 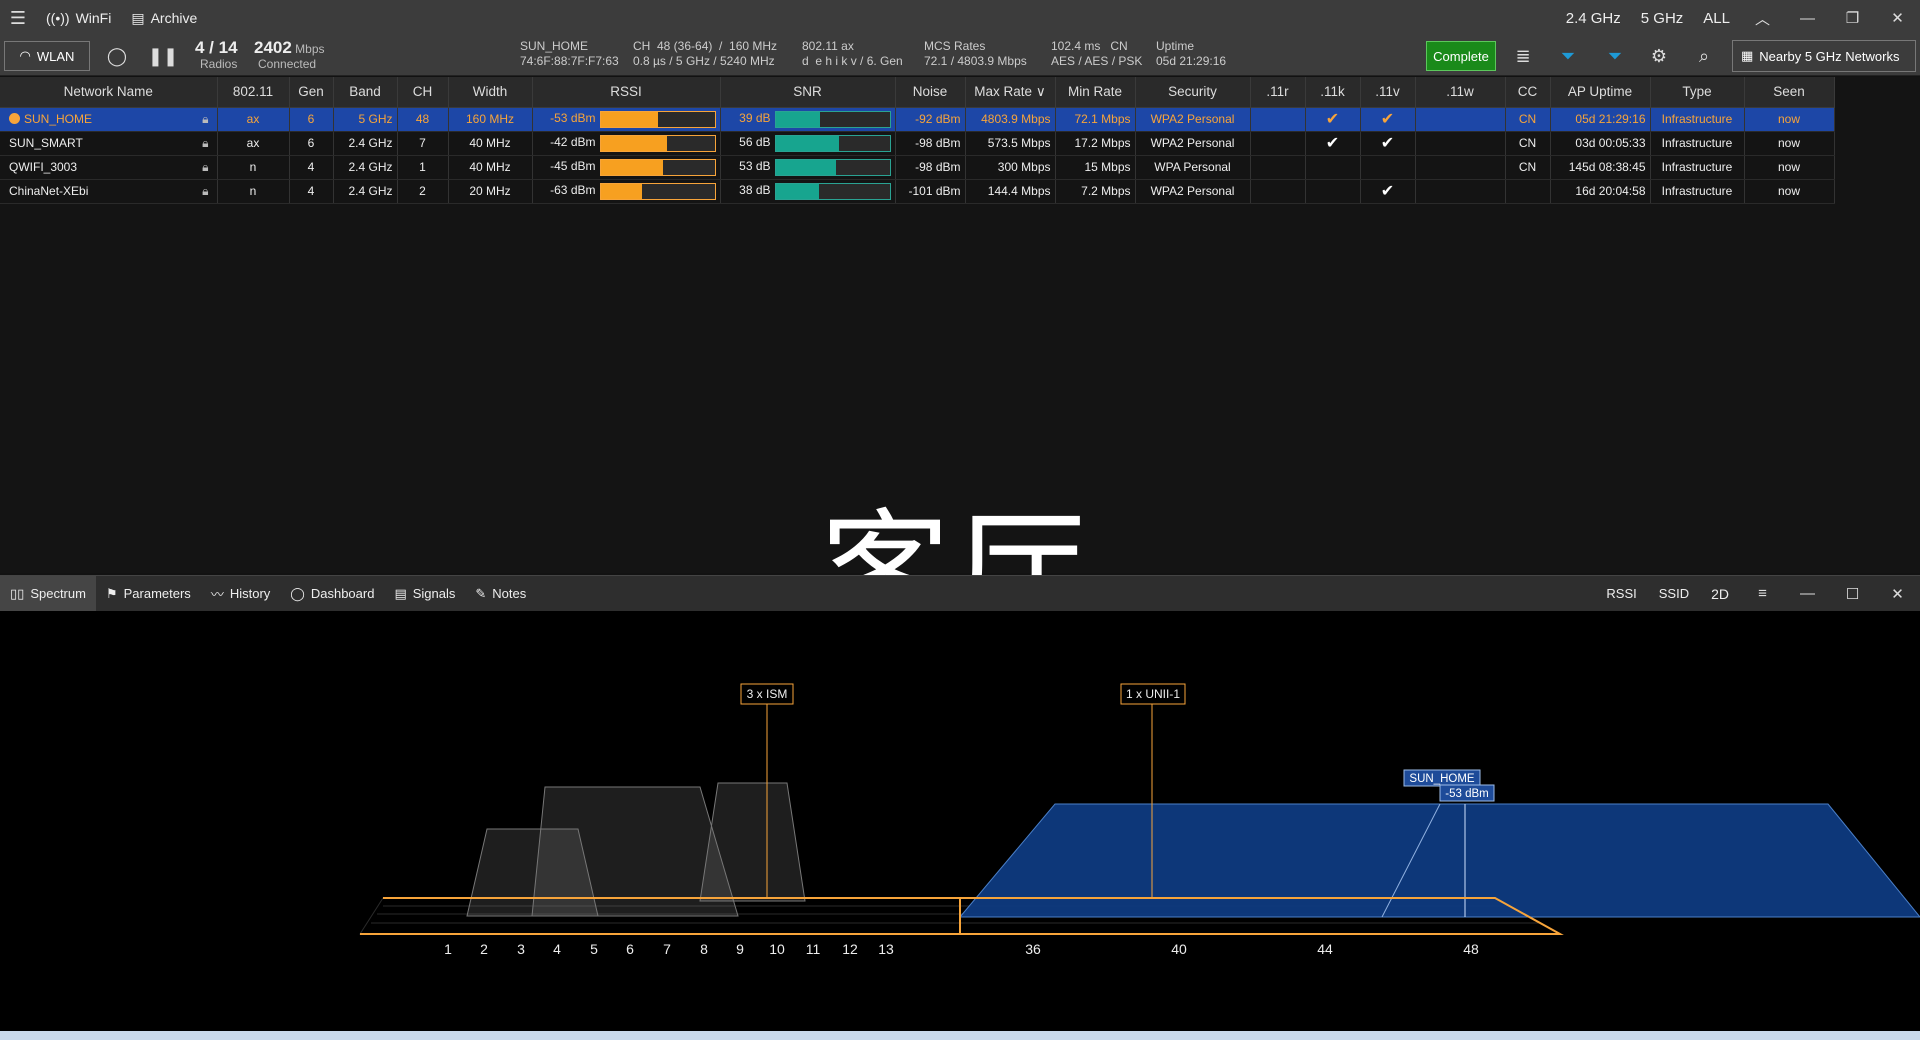 What do you see at coordinates (1674, 593) in the screenshot?
I see `toggle-ssid: SSID` at bounding box center [1674, 593].